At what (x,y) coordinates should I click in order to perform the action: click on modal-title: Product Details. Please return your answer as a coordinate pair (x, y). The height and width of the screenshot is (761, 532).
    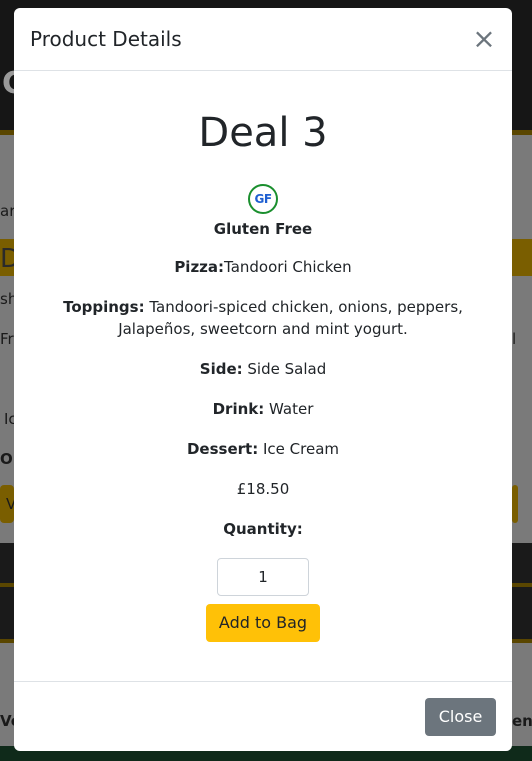
    Looking at the image, I should click on (106, 39).